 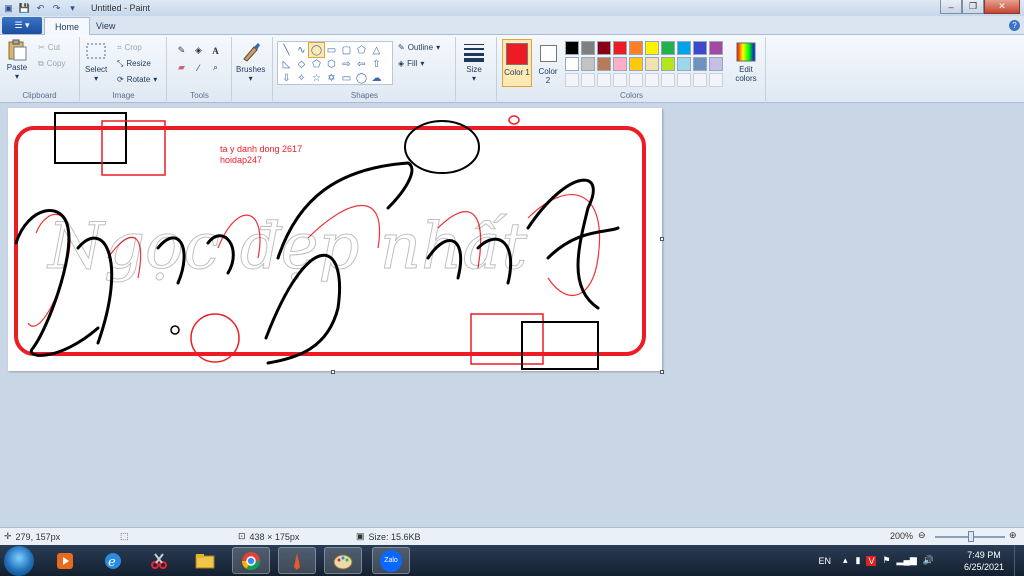 I want to click on internet-explorer-taskbar-icon: e, so click(x=113, y=560).